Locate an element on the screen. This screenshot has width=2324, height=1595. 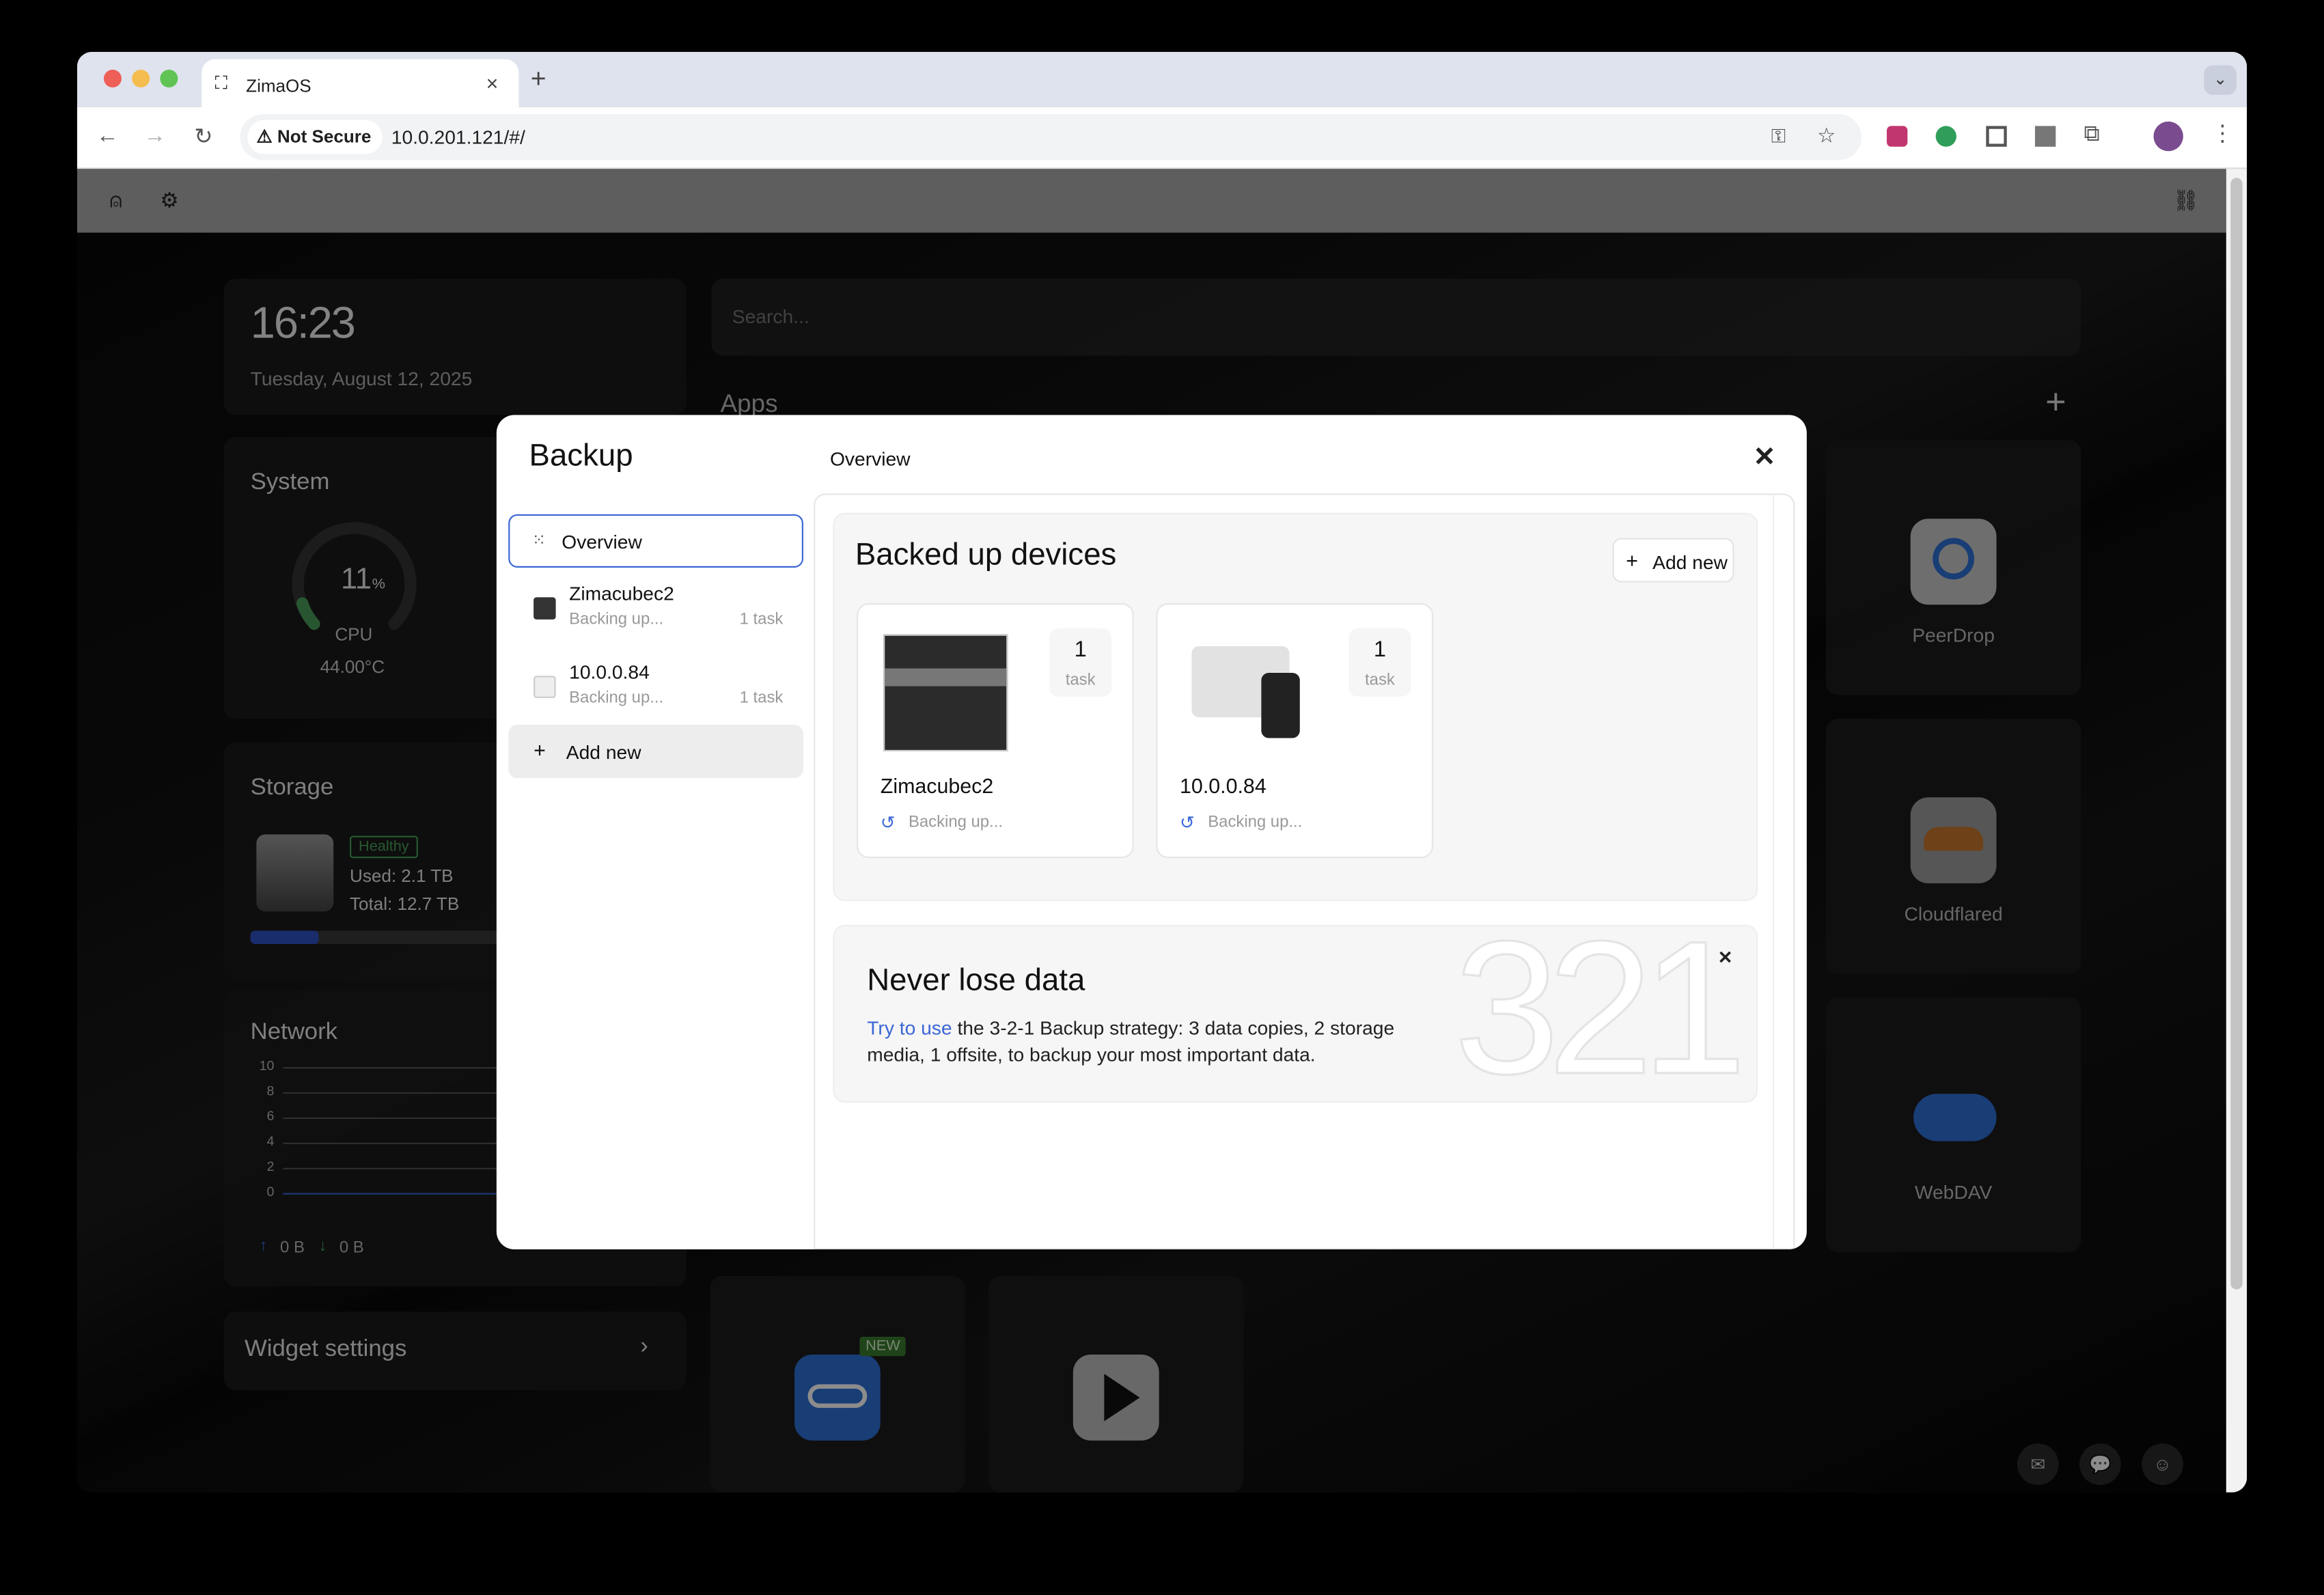
qr-extension-icon is located at coordinates (1996, 136).